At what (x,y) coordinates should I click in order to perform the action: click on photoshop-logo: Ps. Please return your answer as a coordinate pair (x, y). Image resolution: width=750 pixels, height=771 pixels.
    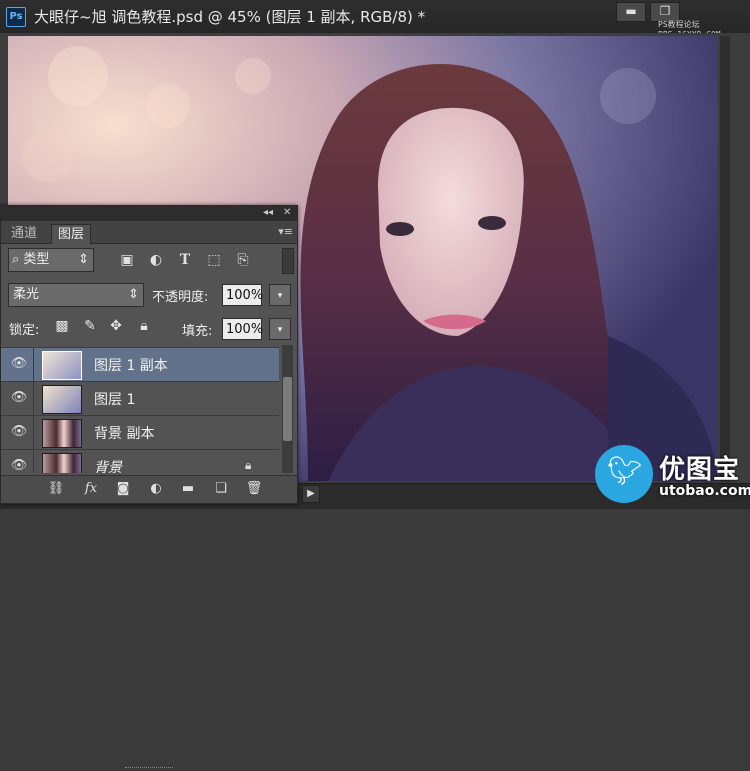
    Looking at the image, I should click on (16, 17).